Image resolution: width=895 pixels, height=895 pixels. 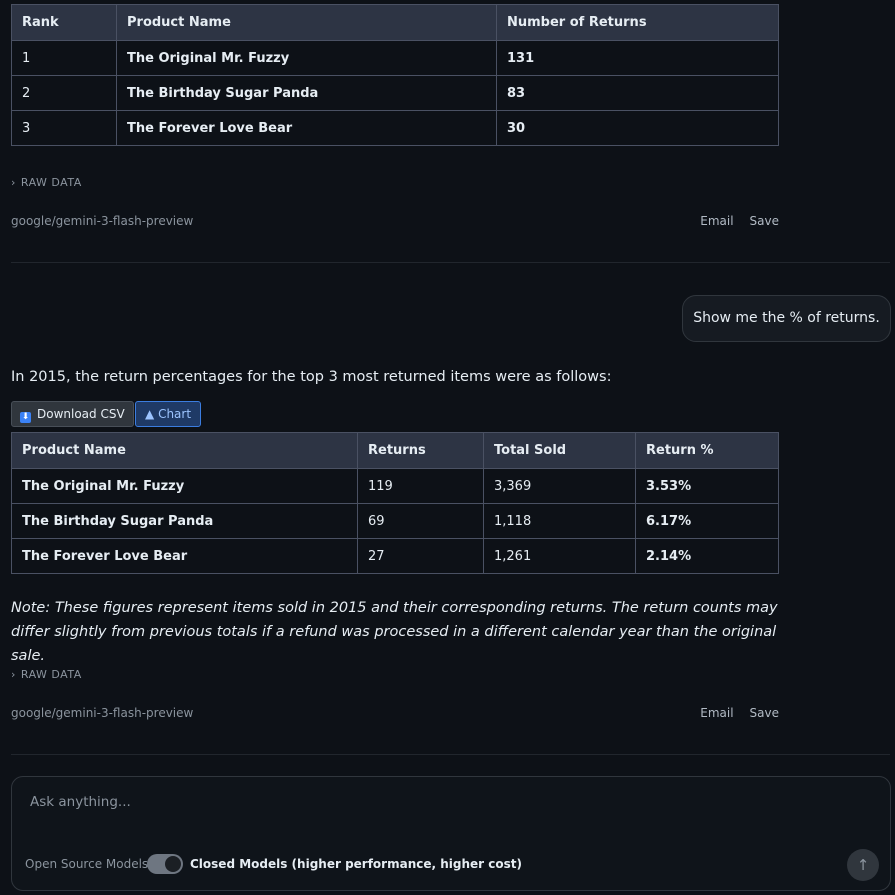 What do you see at coordinates (559, 556) in the screenshot?
I see `total-sold-cell: 1,261` at bounding box center [559, 556].